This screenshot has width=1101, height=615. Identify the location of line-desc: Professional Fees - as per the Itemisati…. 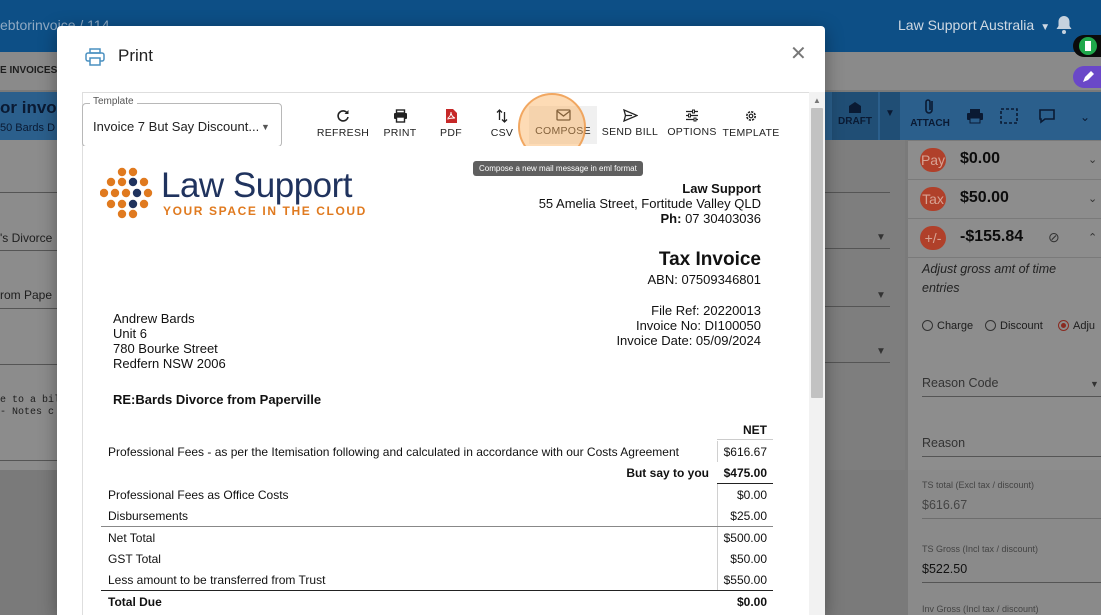
(393, 452).